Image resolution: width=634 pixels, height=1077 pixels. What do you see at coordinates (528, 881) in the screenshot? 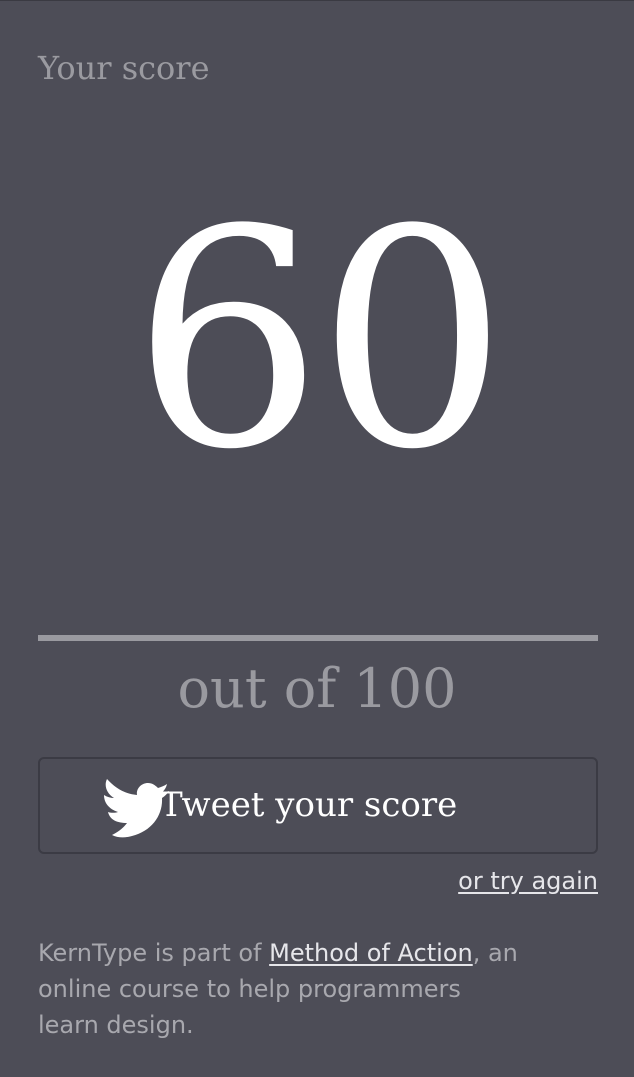
I see `try-again-link: or try again` at bounding box center [528, 881].